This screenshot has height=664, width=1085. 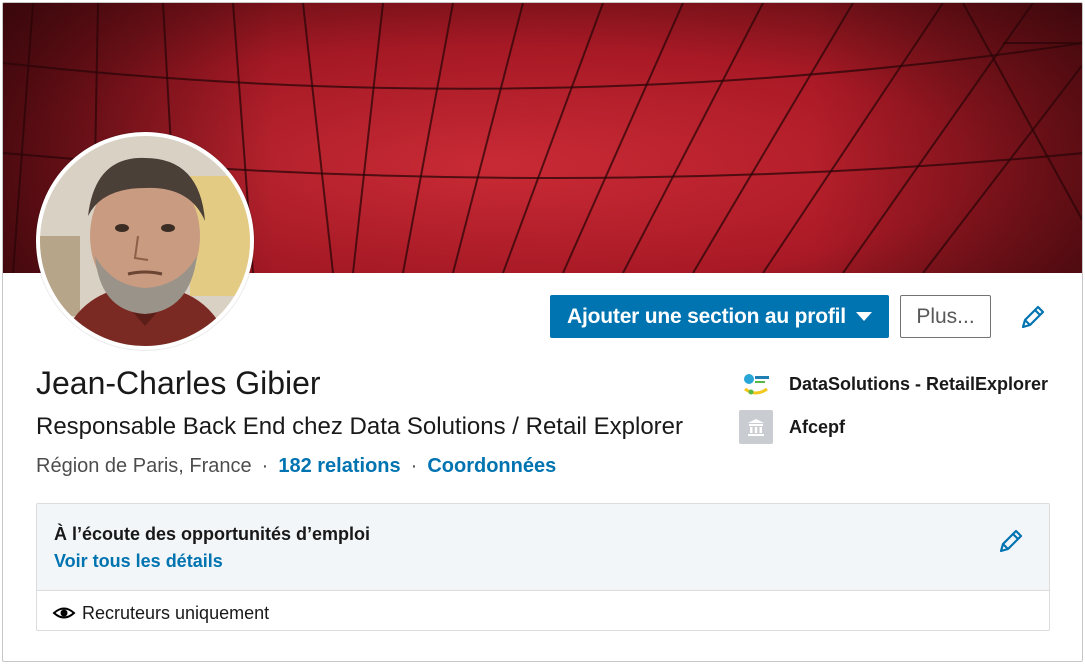 I want to click on contact-info-link: Coordonnées, so click(x=491, y=466).